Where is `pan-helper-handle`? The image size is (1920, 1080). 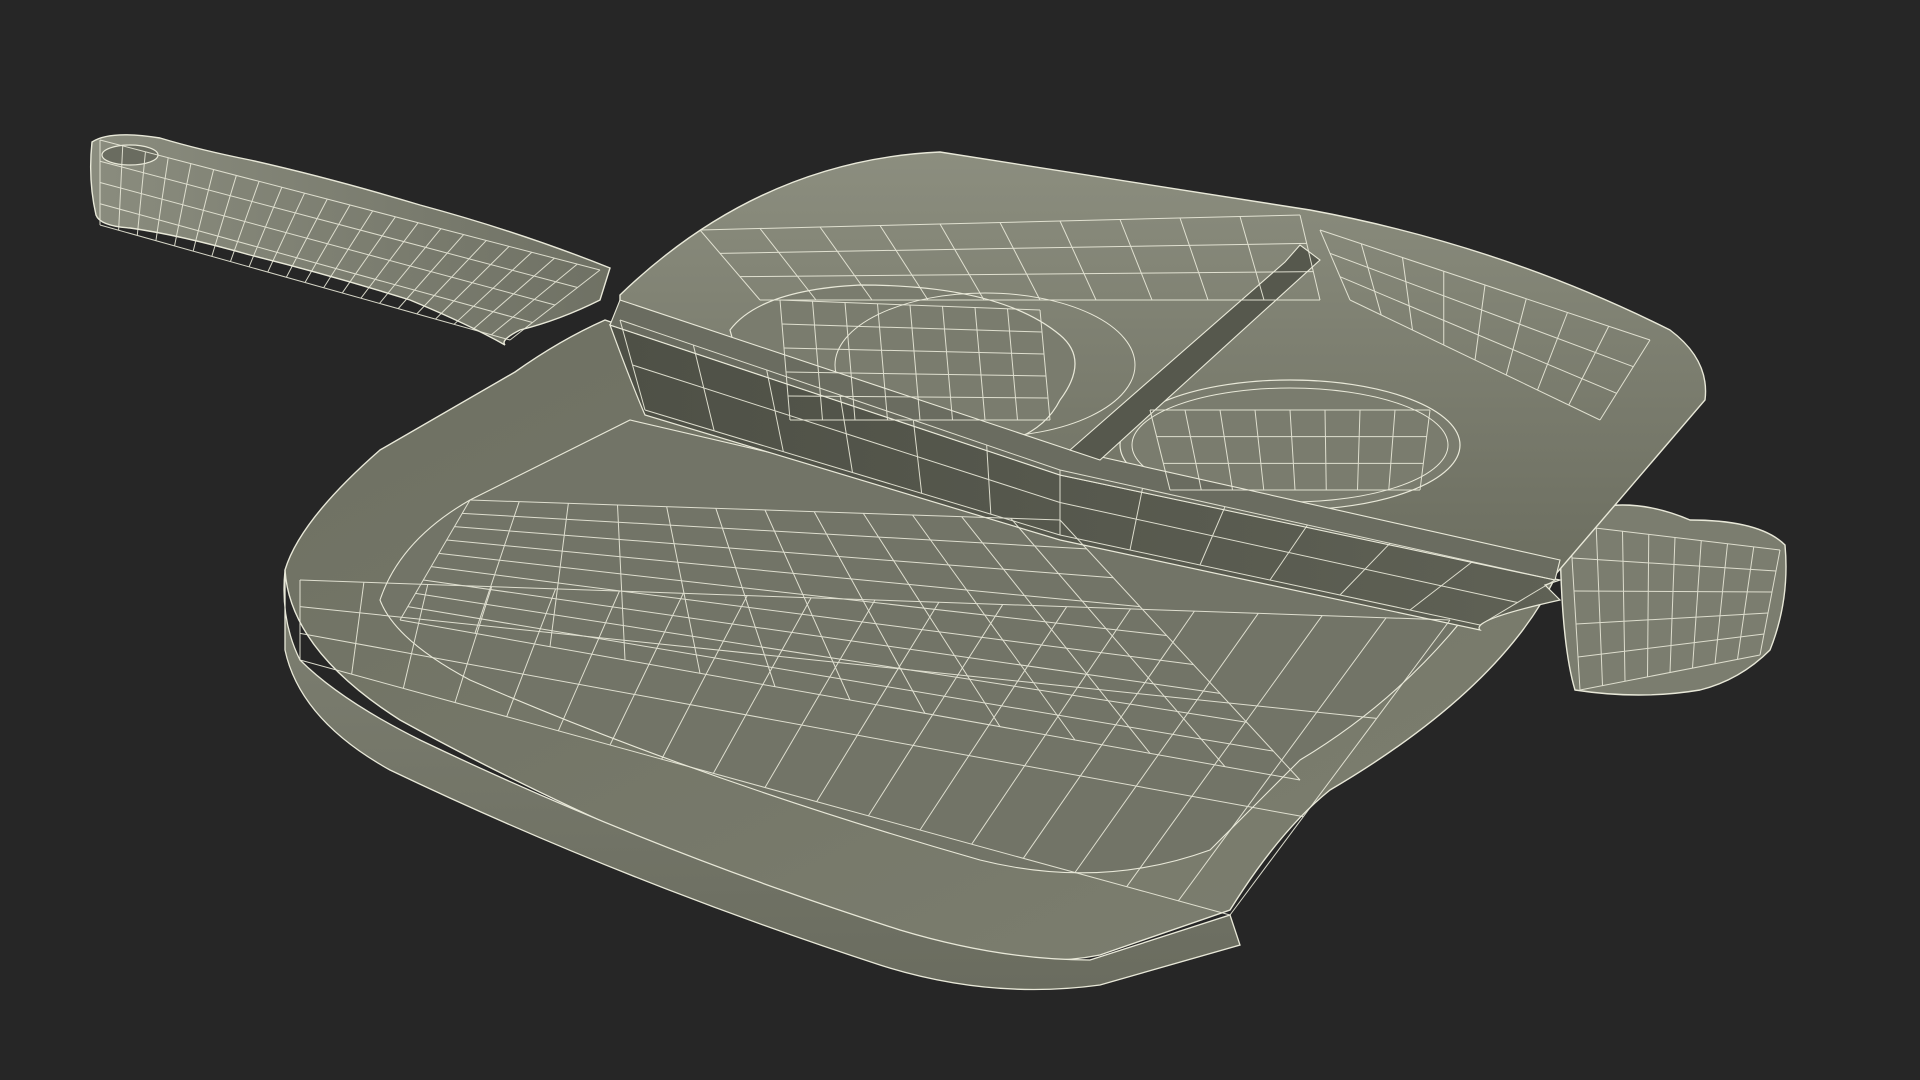
pan-helper-handle is located at coordinates (1673, 600).